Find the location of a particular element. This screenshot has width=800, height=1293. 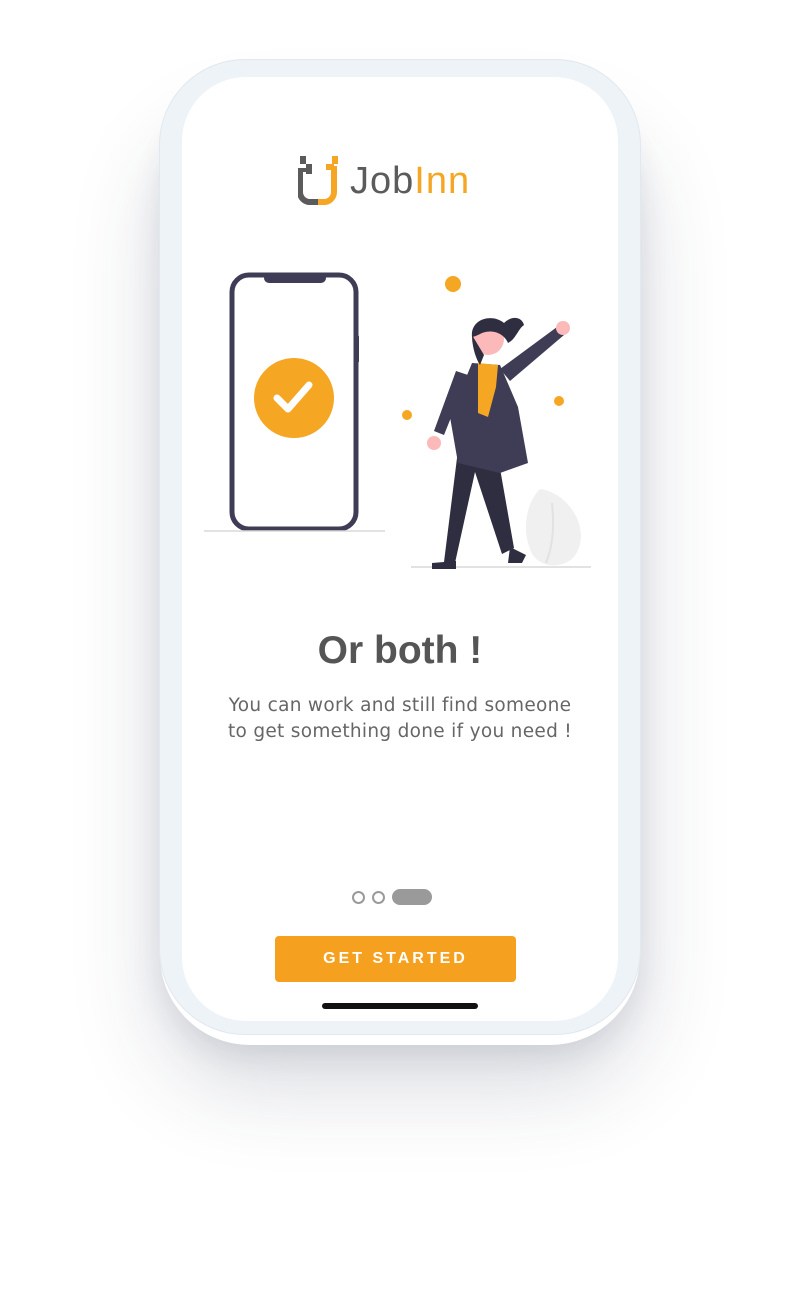

page-indicator is located at coordinates (392, 897).